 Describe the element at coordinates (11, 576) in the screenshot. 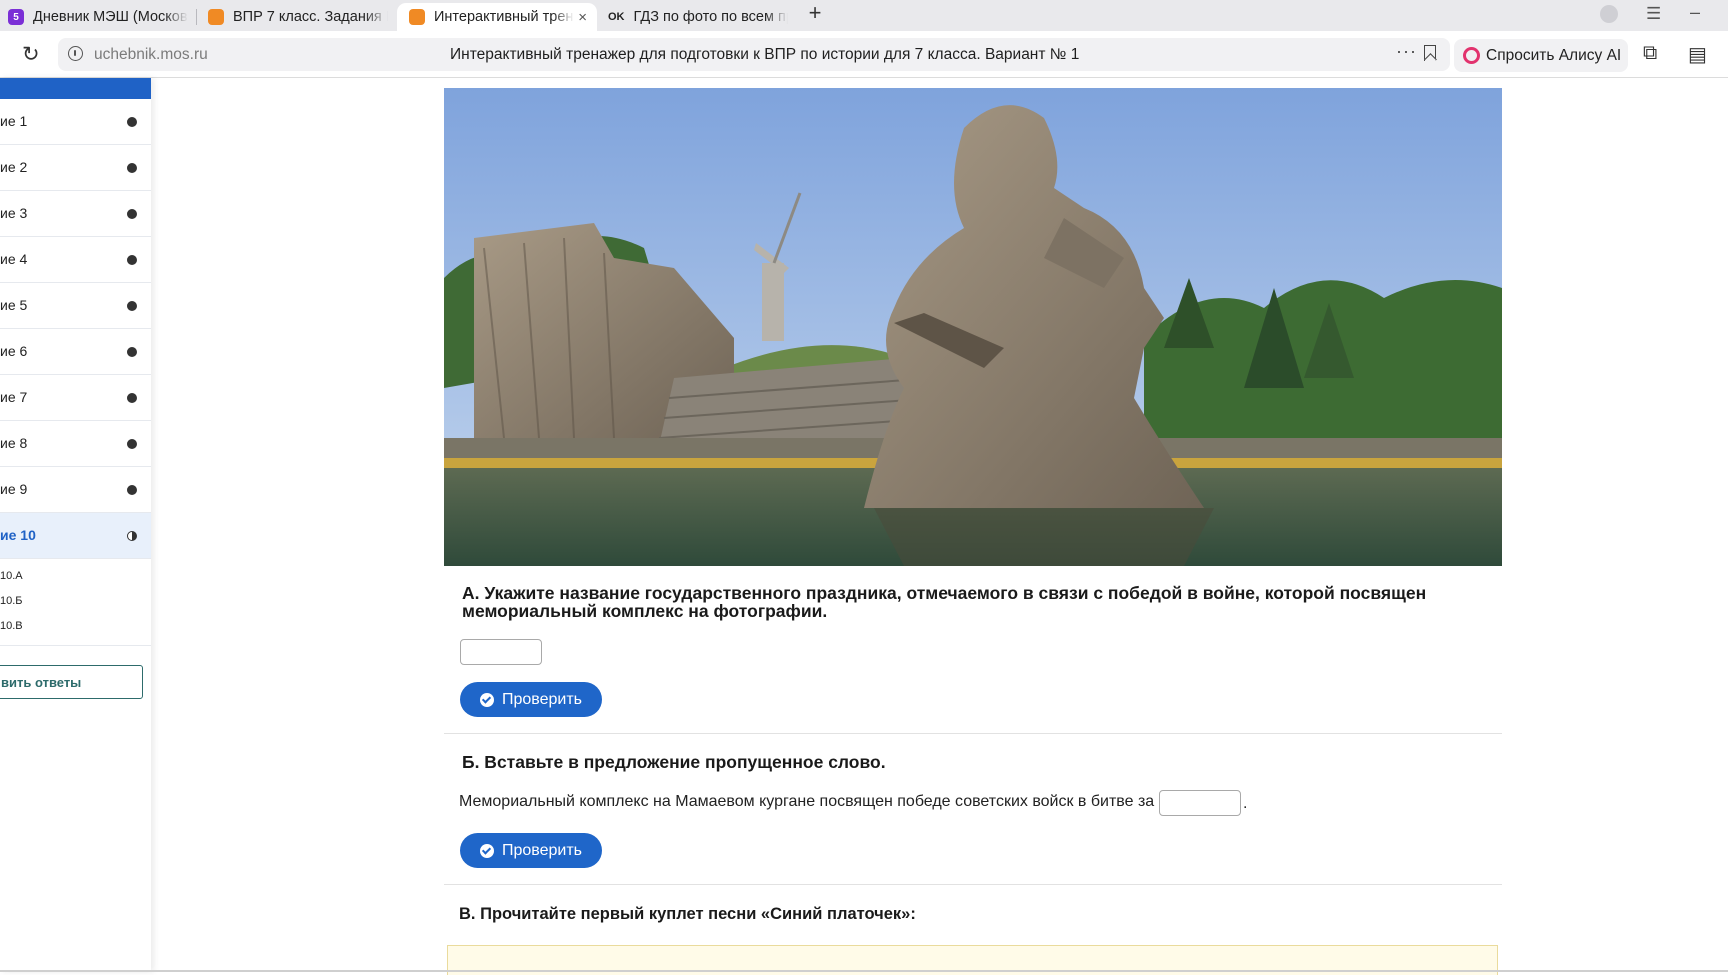

I see `sidebar-subitem-10a: 10.А` at that location.